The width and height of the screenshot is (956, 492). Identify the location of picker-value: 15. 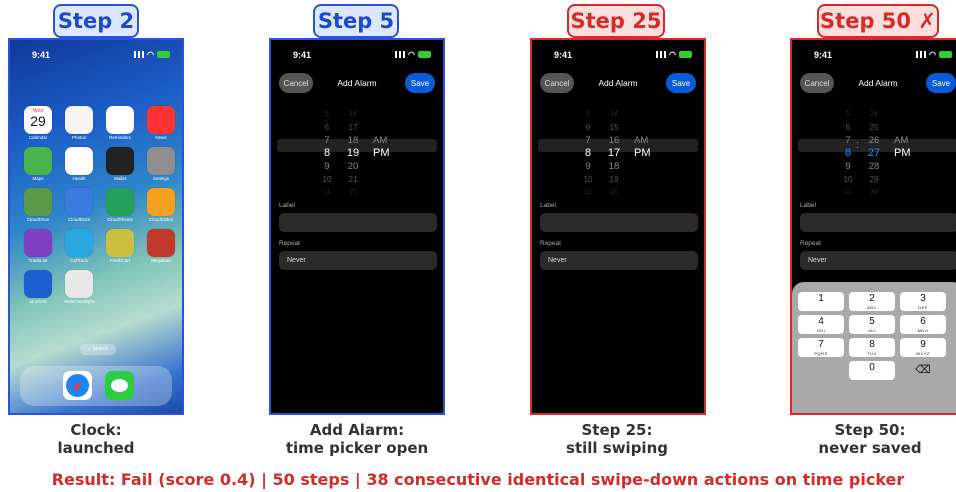
(614, 127).